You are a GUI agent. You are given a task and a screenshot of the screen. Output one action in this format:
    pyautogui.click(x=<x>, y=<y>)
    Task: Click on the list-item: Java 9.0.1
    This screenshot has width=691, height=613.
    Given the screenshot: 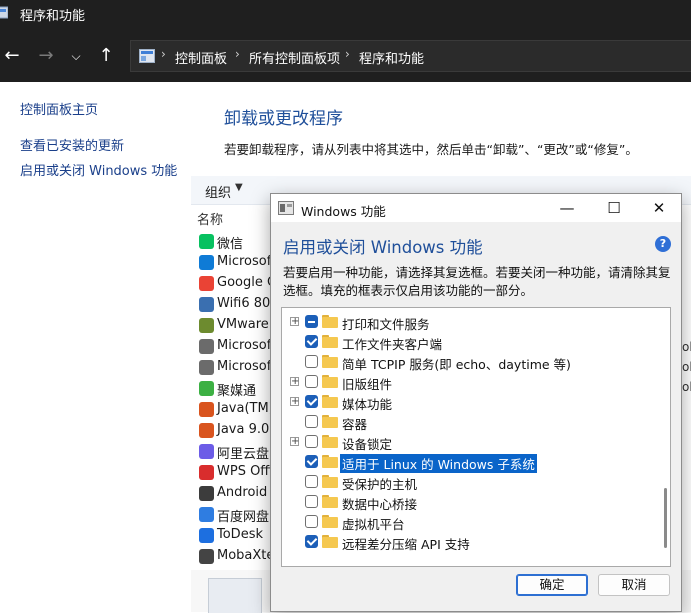 What is the action you would take?
    pyautogui.click(x=237, y=431)
    